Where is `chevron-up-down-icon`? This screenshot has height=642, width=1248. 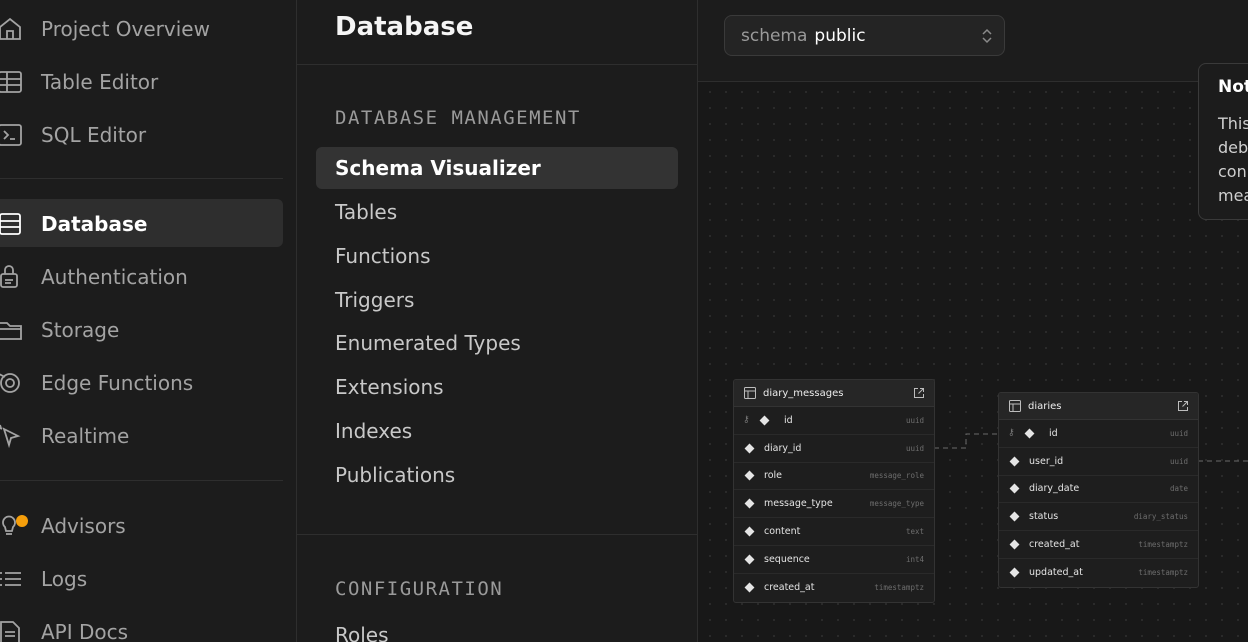
chevron-up-down-icon is located at coordinates (987, 36).